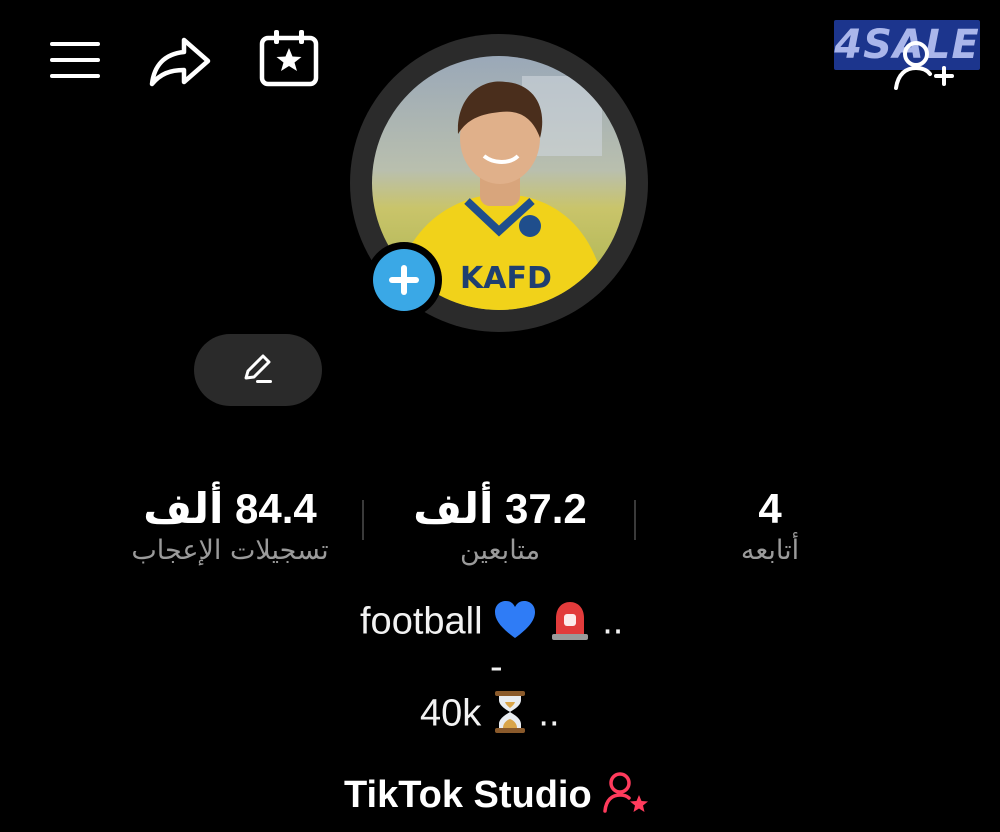 This screenshot has height=832, width=1000. I want to click on followers-label: متابعين, so click(500, 550).